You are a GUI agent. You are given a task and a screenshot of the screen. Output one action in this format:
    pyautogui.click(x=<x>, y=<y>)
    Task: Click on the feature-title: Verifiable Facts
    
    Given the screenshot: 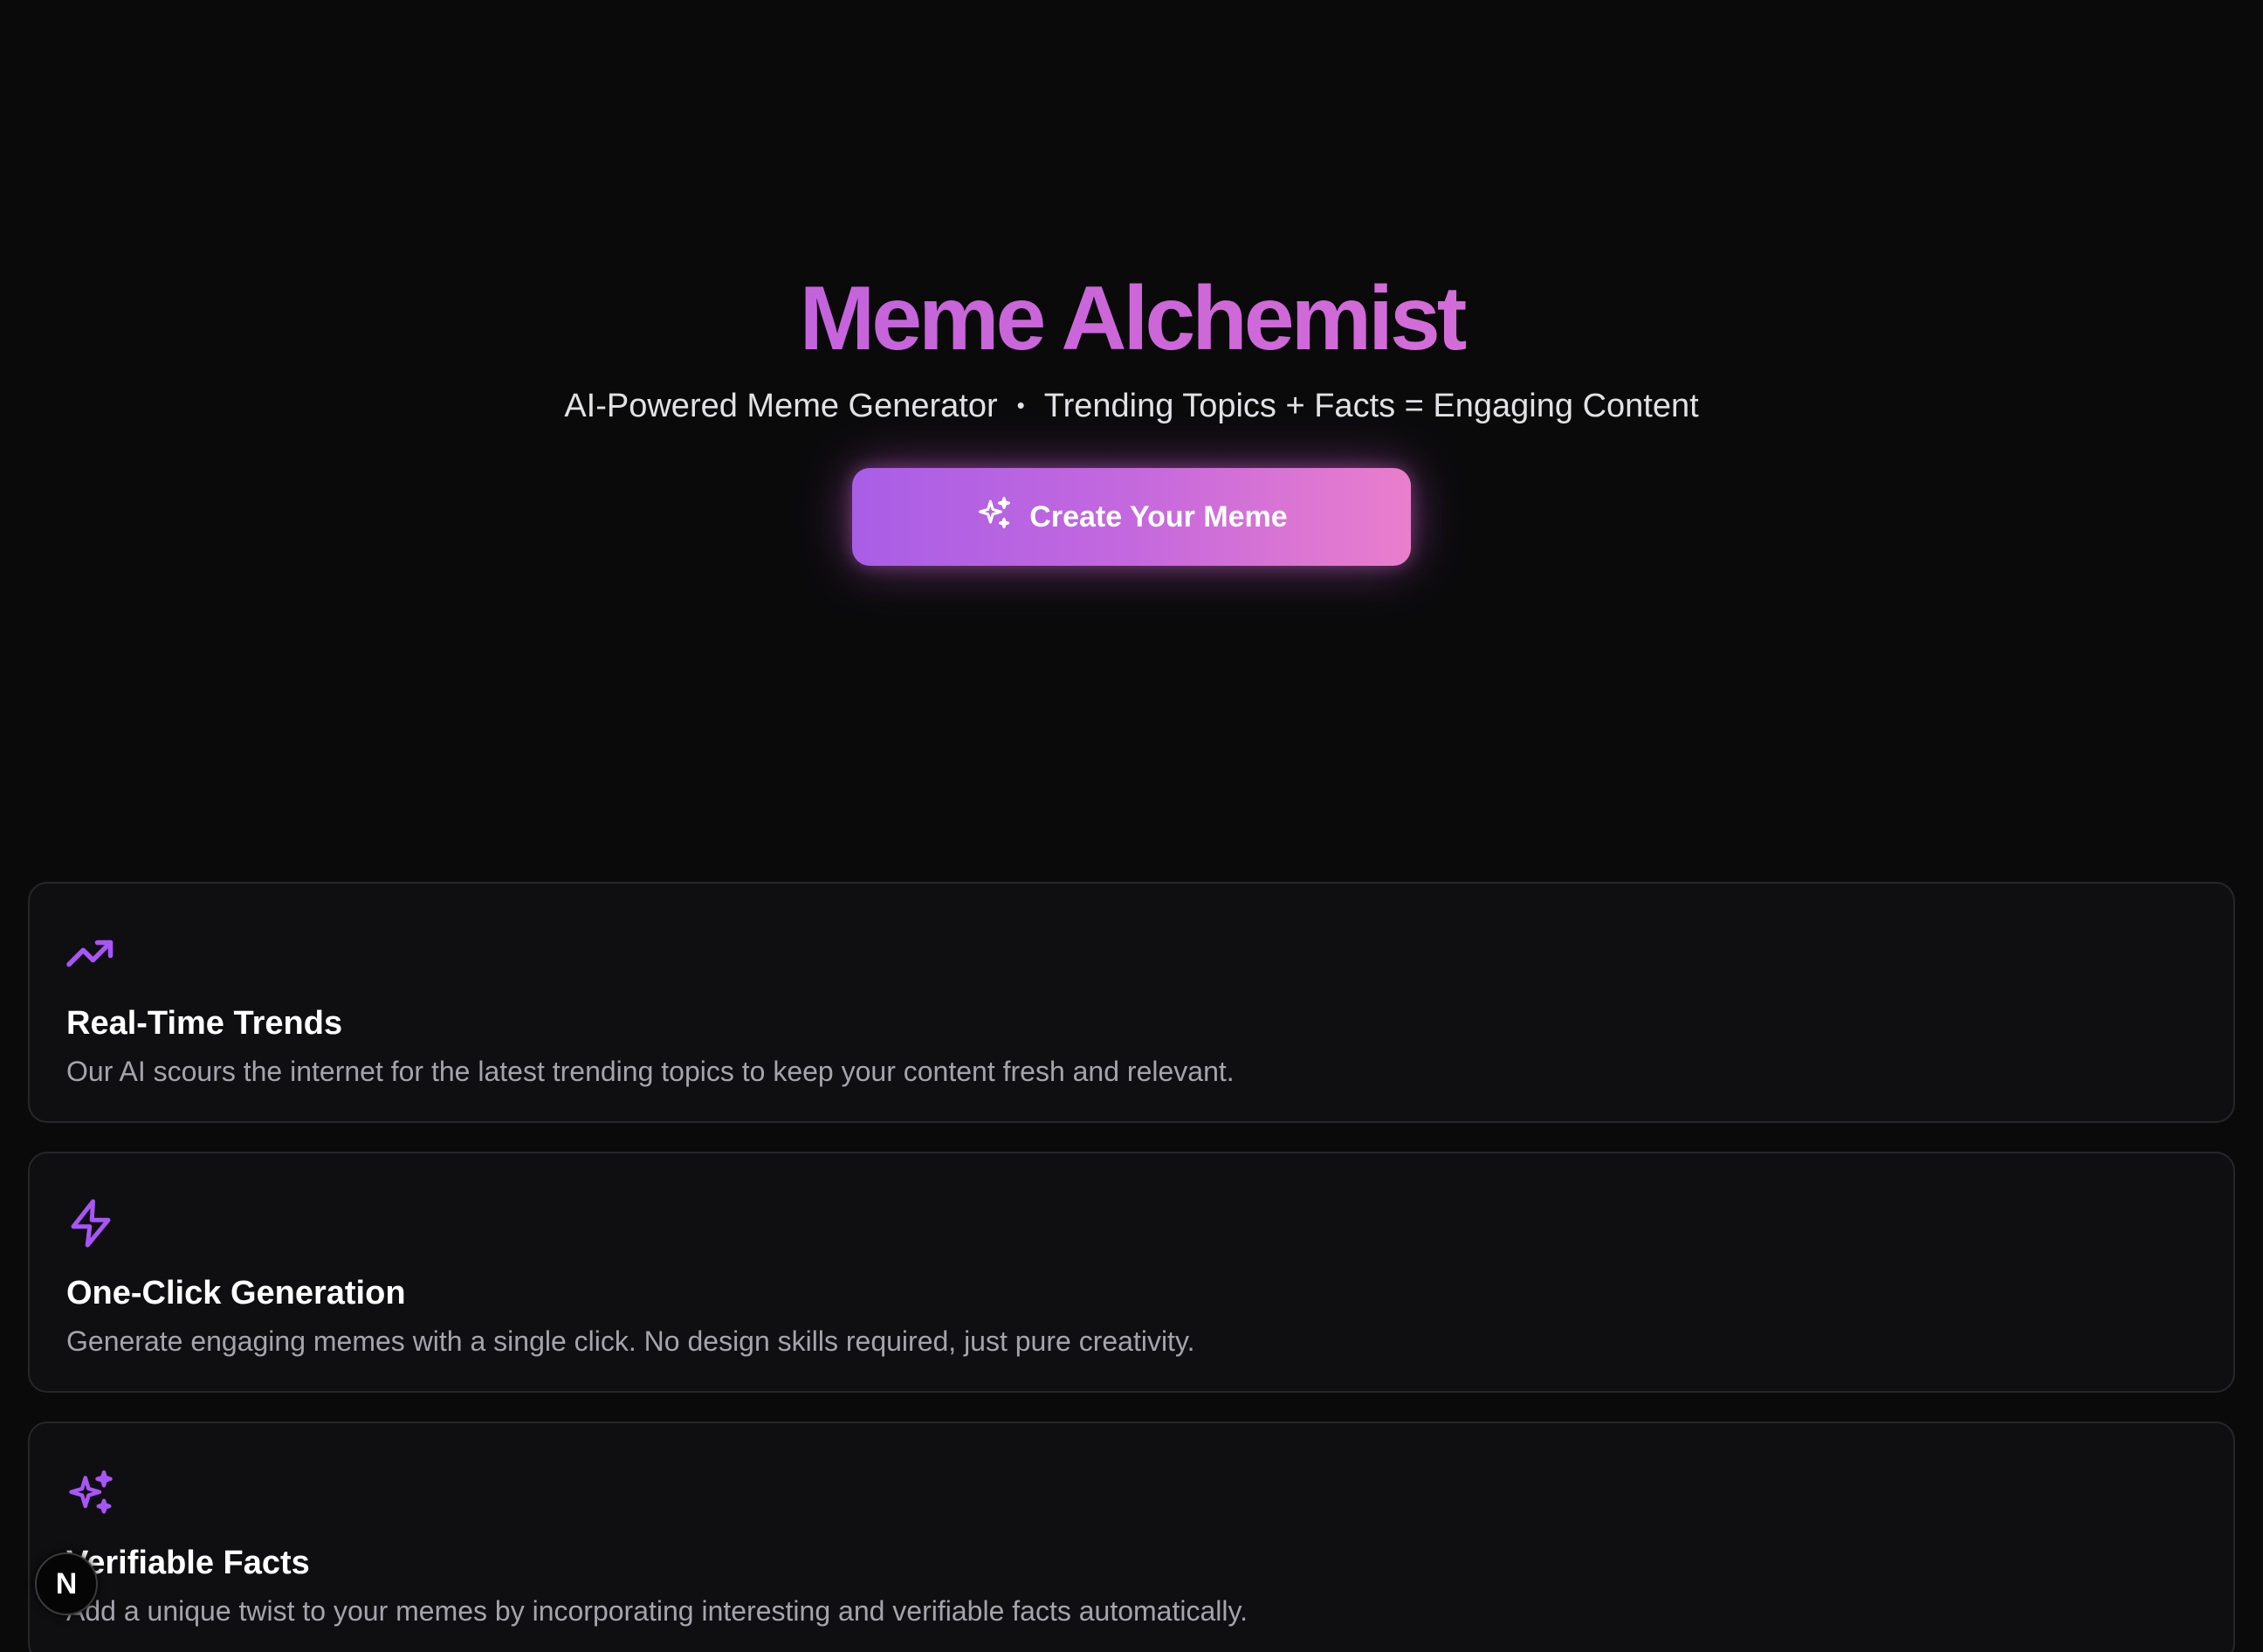 What is the action you would take?
    pyautogui.click(x=188, y=1563)
    